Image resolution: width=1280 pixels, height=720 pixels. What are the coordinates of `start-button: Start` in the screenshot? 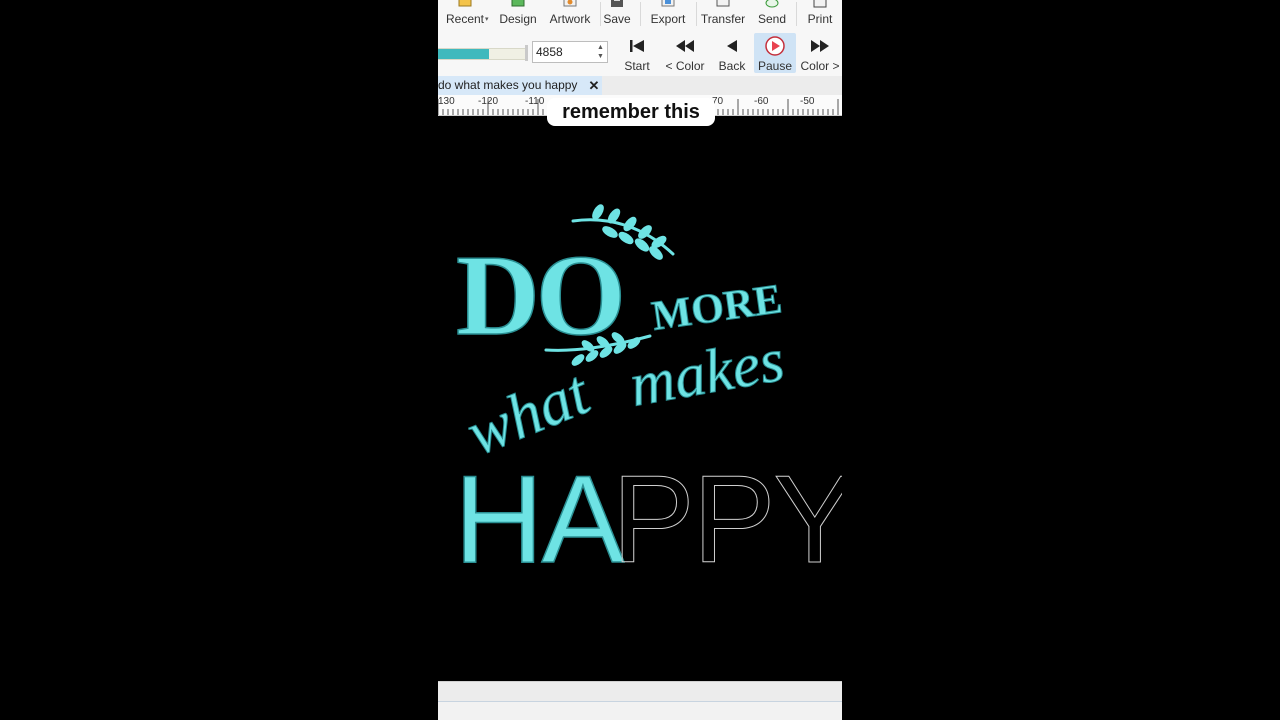 It's located at (637, 53).